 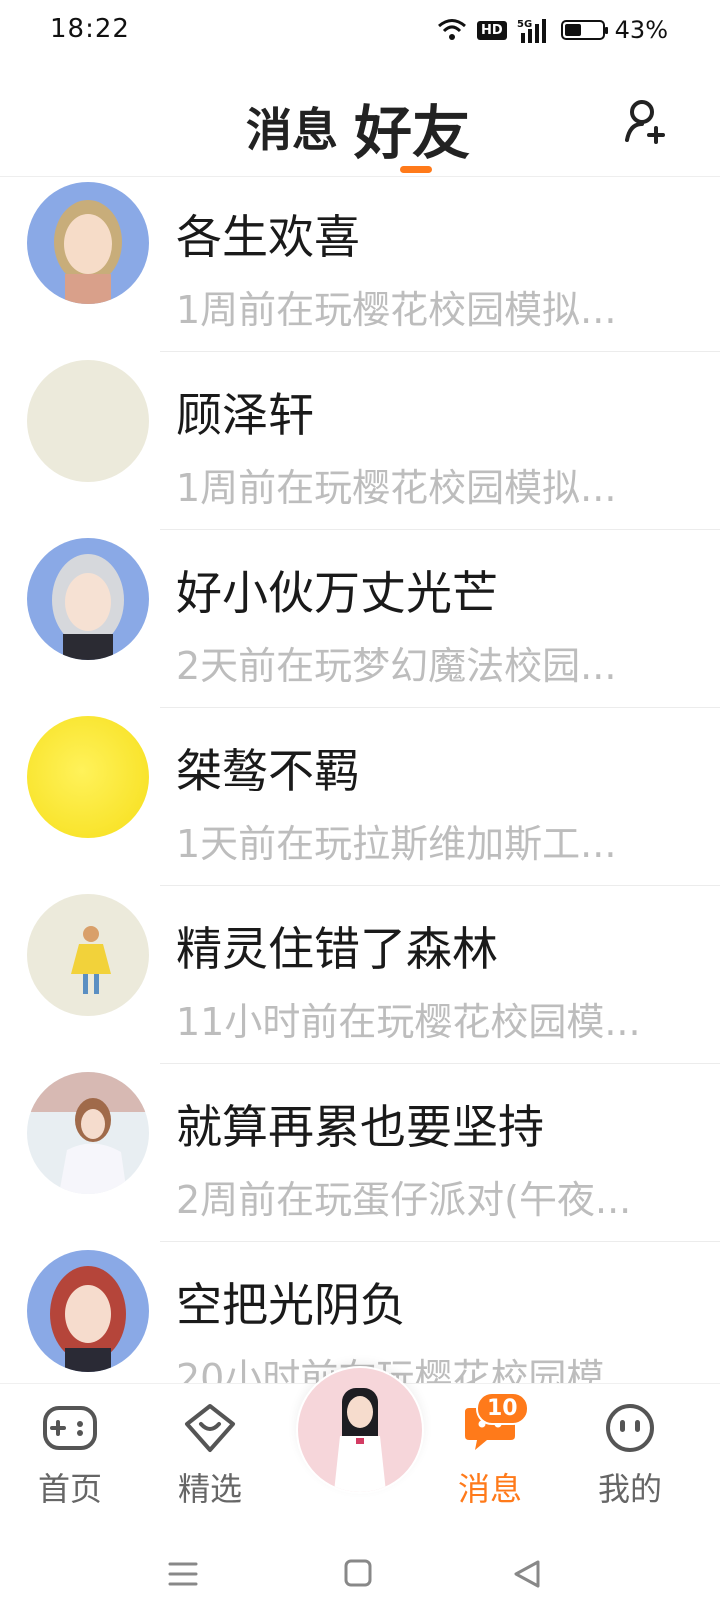 I want to click on nav-featured: 精选, so click(x=210, y=1456).